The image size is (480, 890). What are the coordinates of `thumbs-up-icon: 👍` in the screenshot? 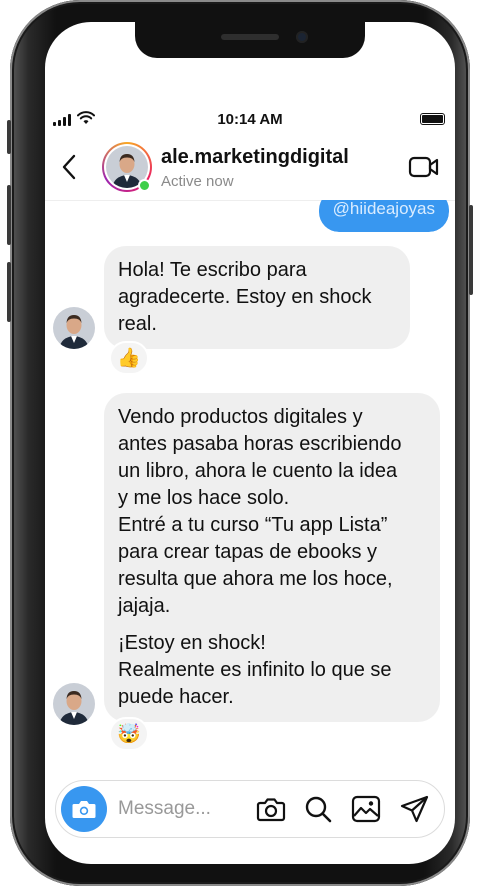 It's located at (129, 358).